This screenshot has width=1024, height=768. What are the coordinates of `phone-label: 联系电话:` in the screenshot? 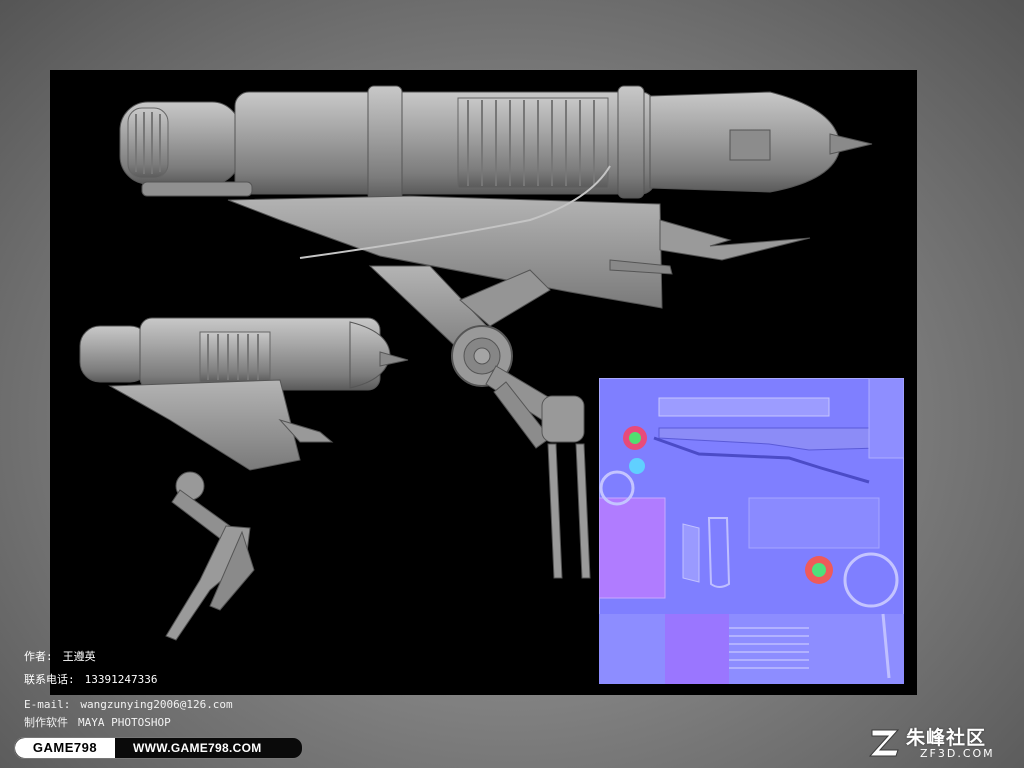 It's located at (49, 679).